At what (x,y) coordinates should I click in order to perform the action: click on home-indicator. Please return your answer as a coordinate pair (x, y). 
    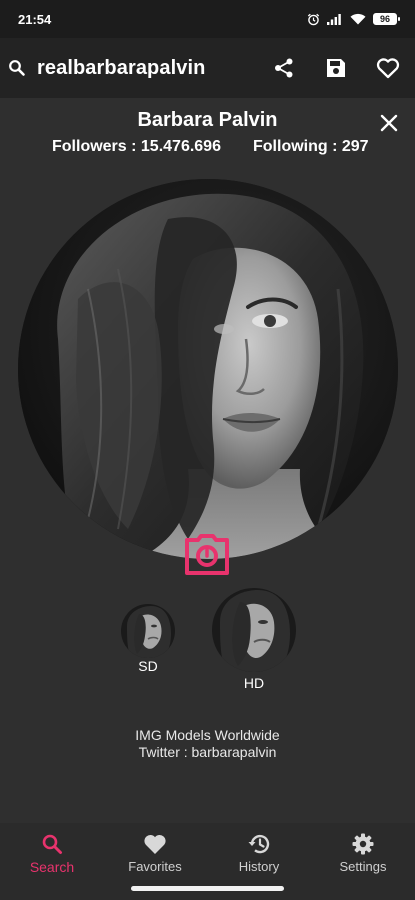
    Looking at the image, I should click on (207, 888).